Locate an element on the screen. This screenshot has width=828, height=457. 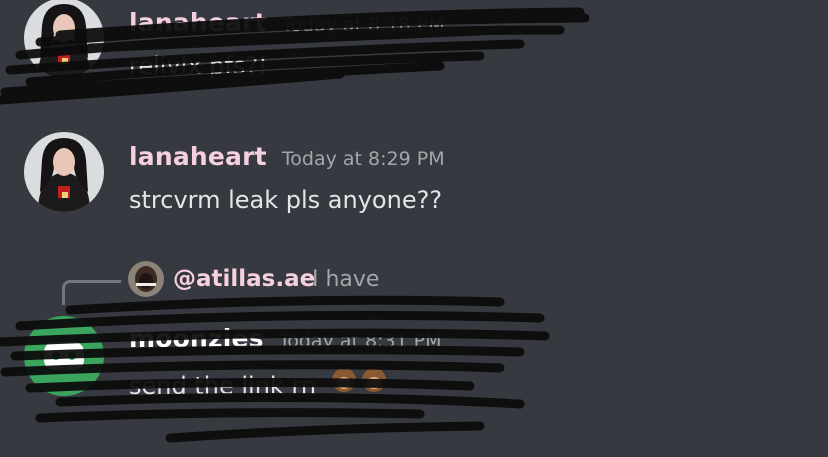
timestamp: Today at 8:31 PM is located at coordinates (360, 341).